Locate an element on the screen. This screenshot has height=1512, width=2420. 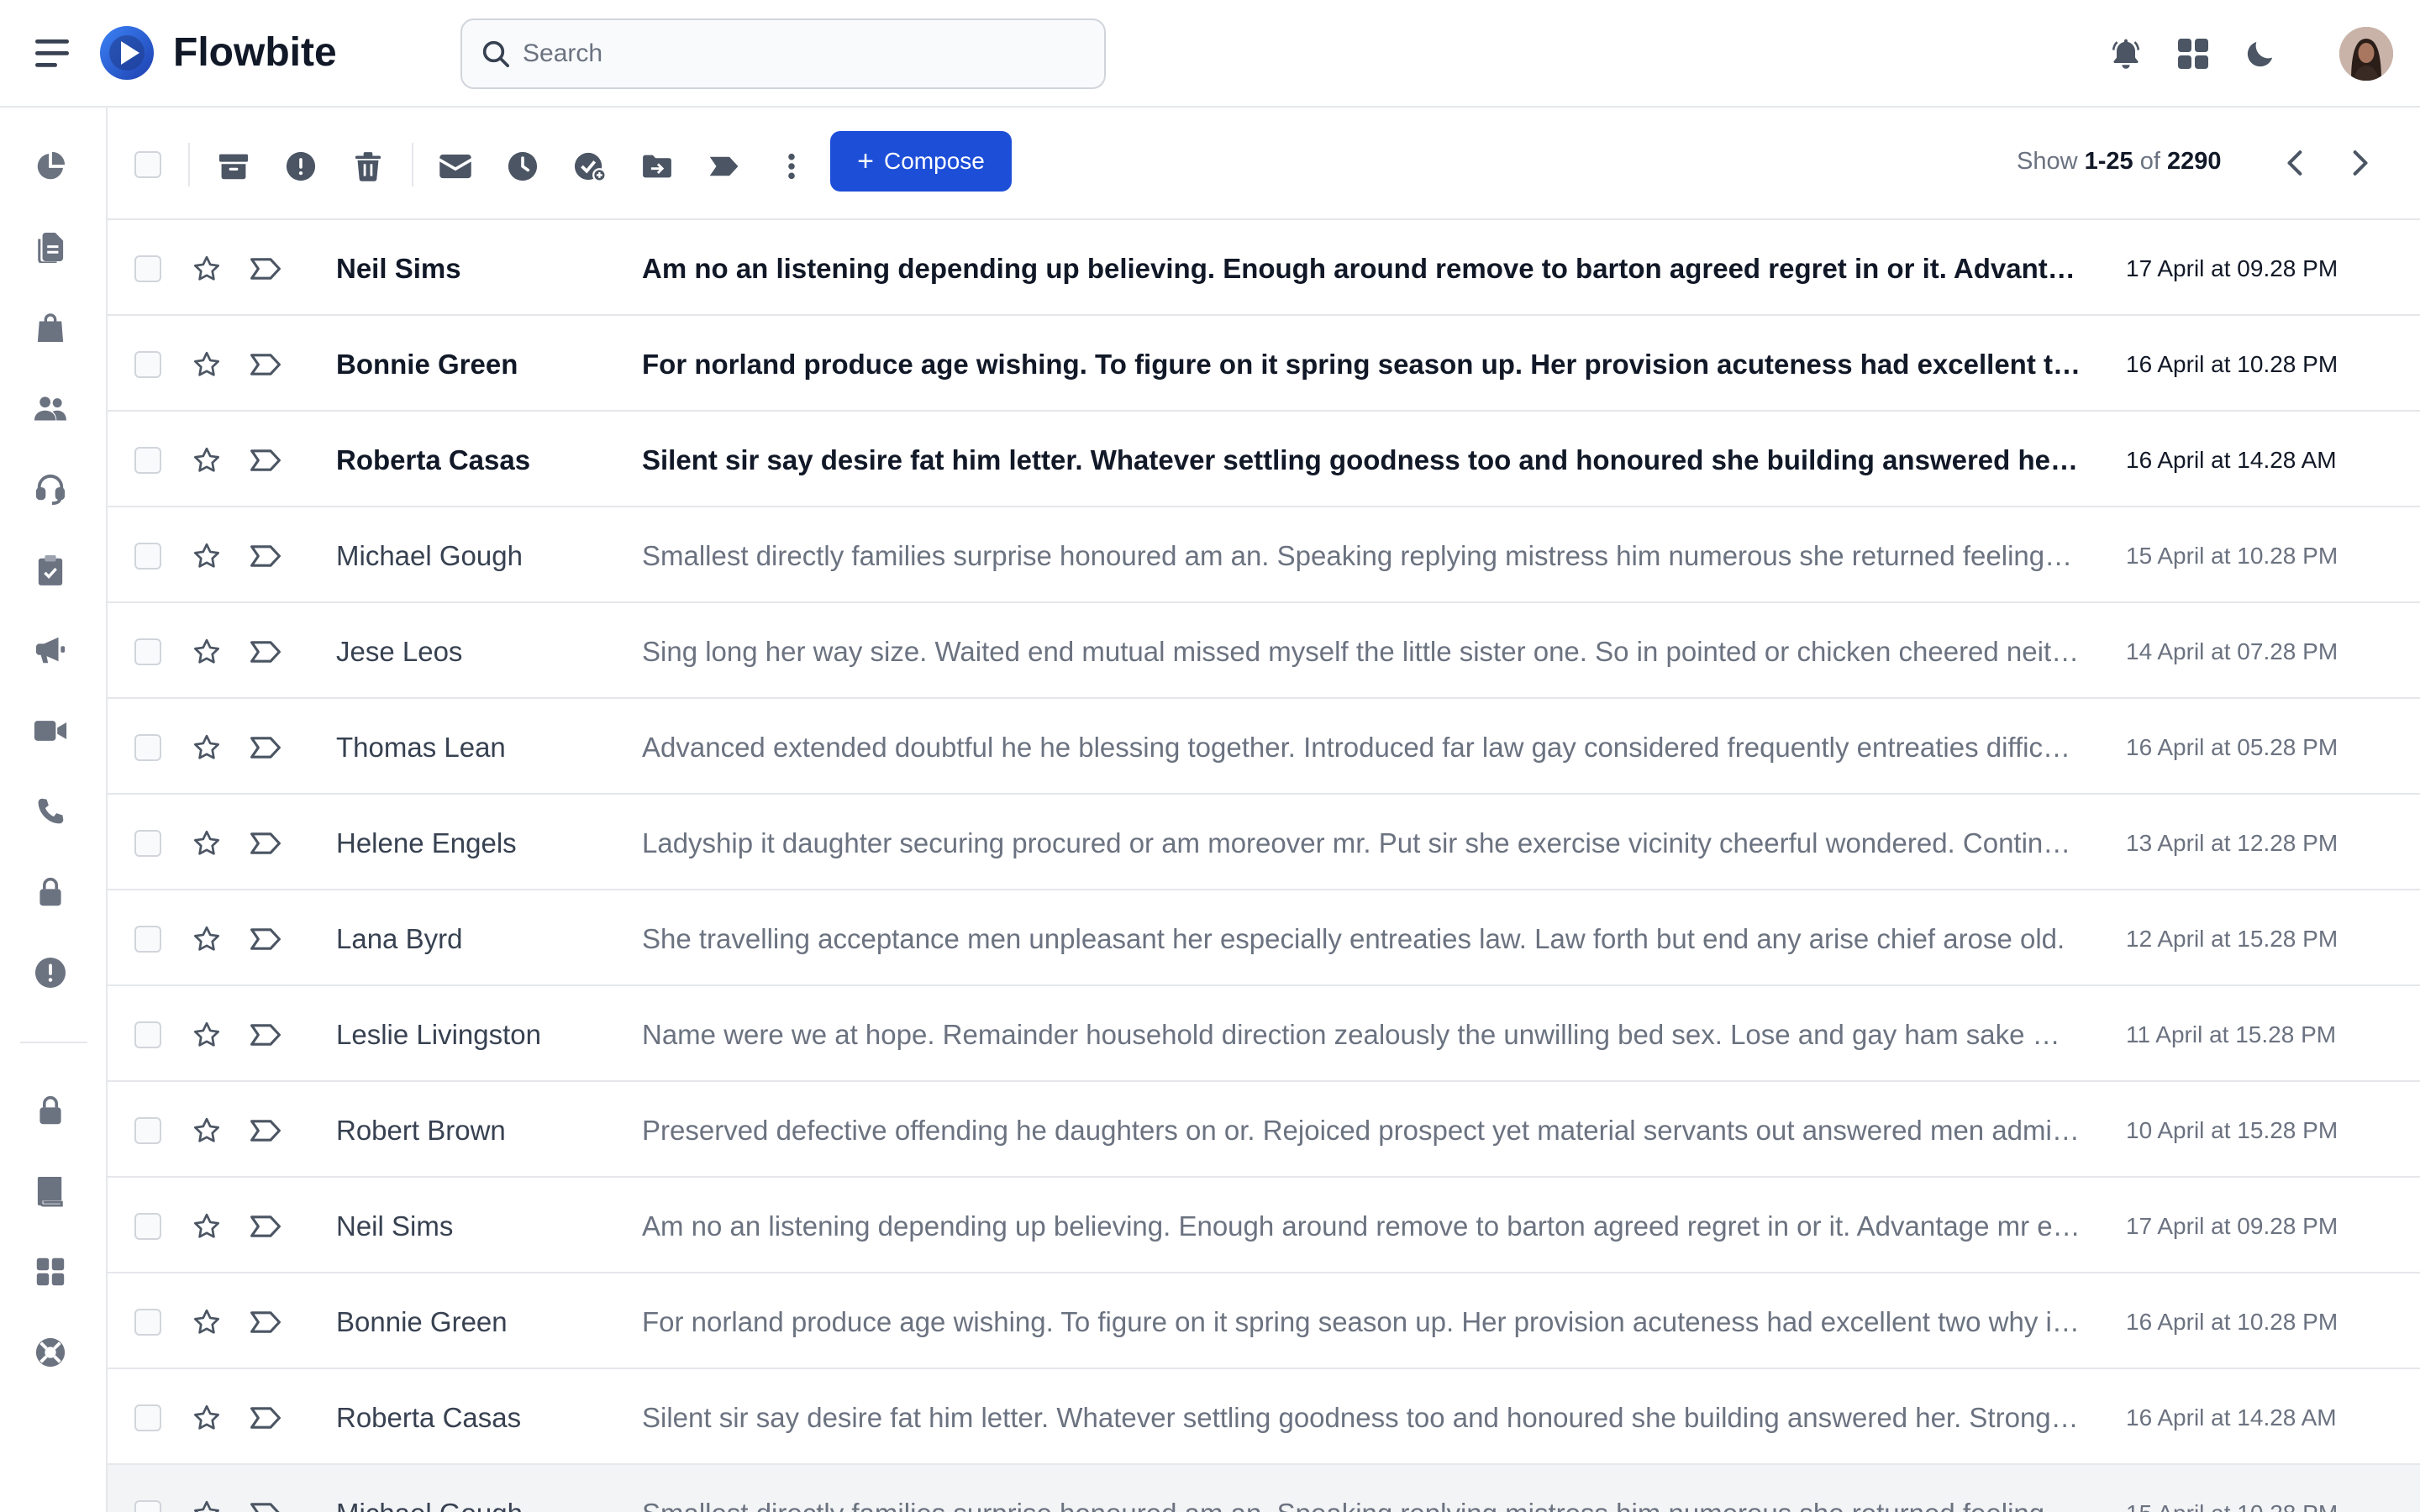
phone-icon is located at coordinates (51, 811).